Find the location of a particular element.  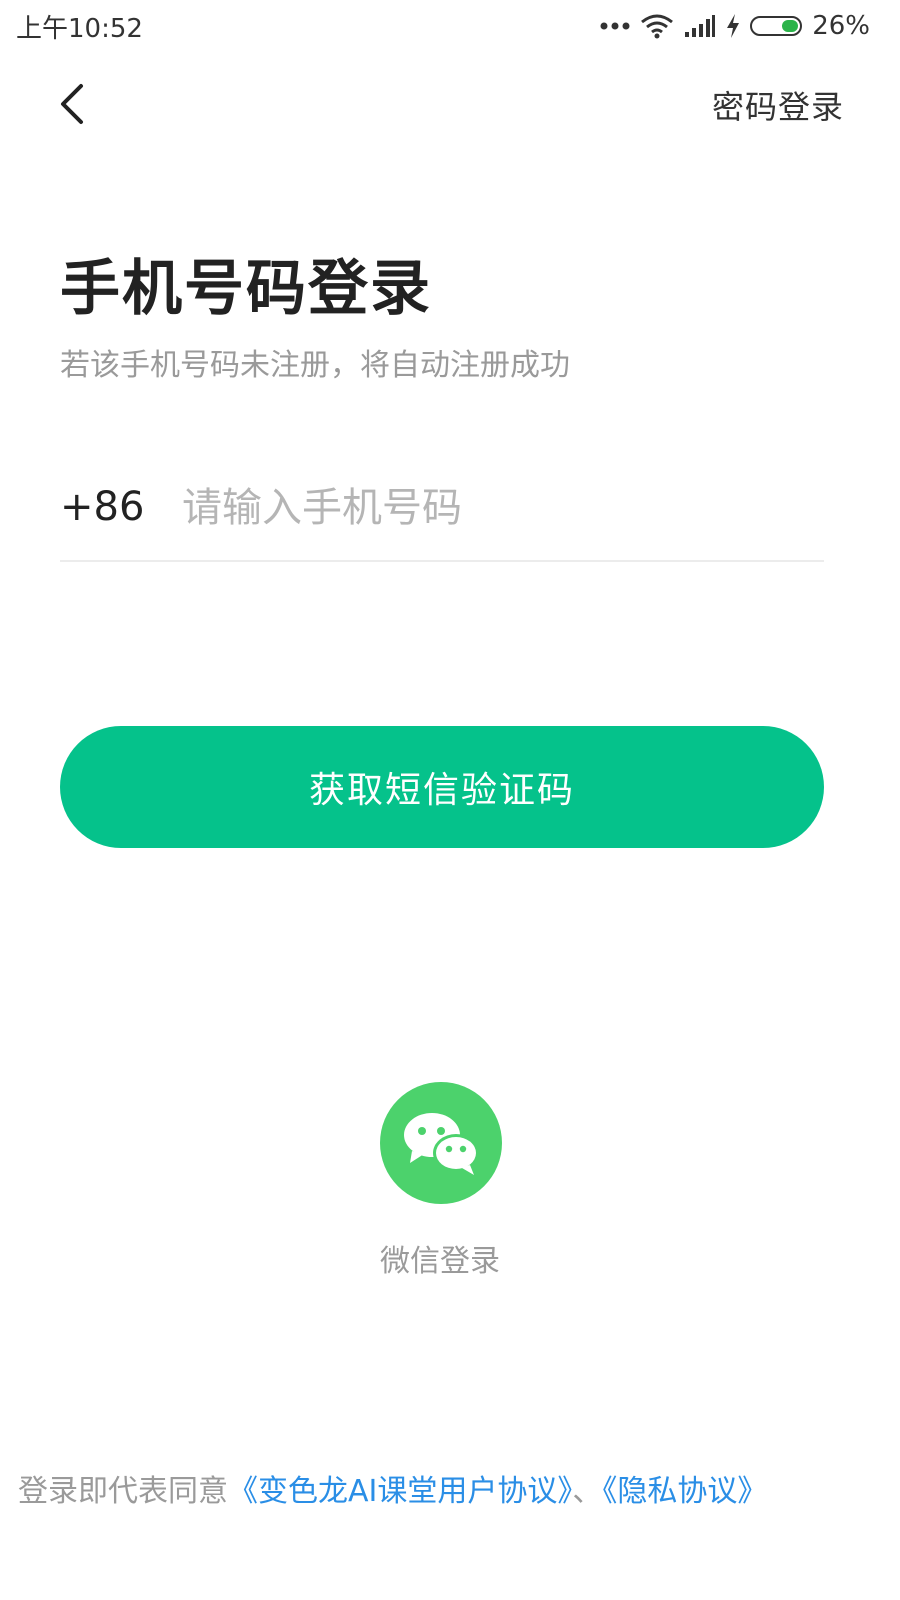

privacy-policy-link: 《隐私协议》 is located at coordinates (684, 1491).